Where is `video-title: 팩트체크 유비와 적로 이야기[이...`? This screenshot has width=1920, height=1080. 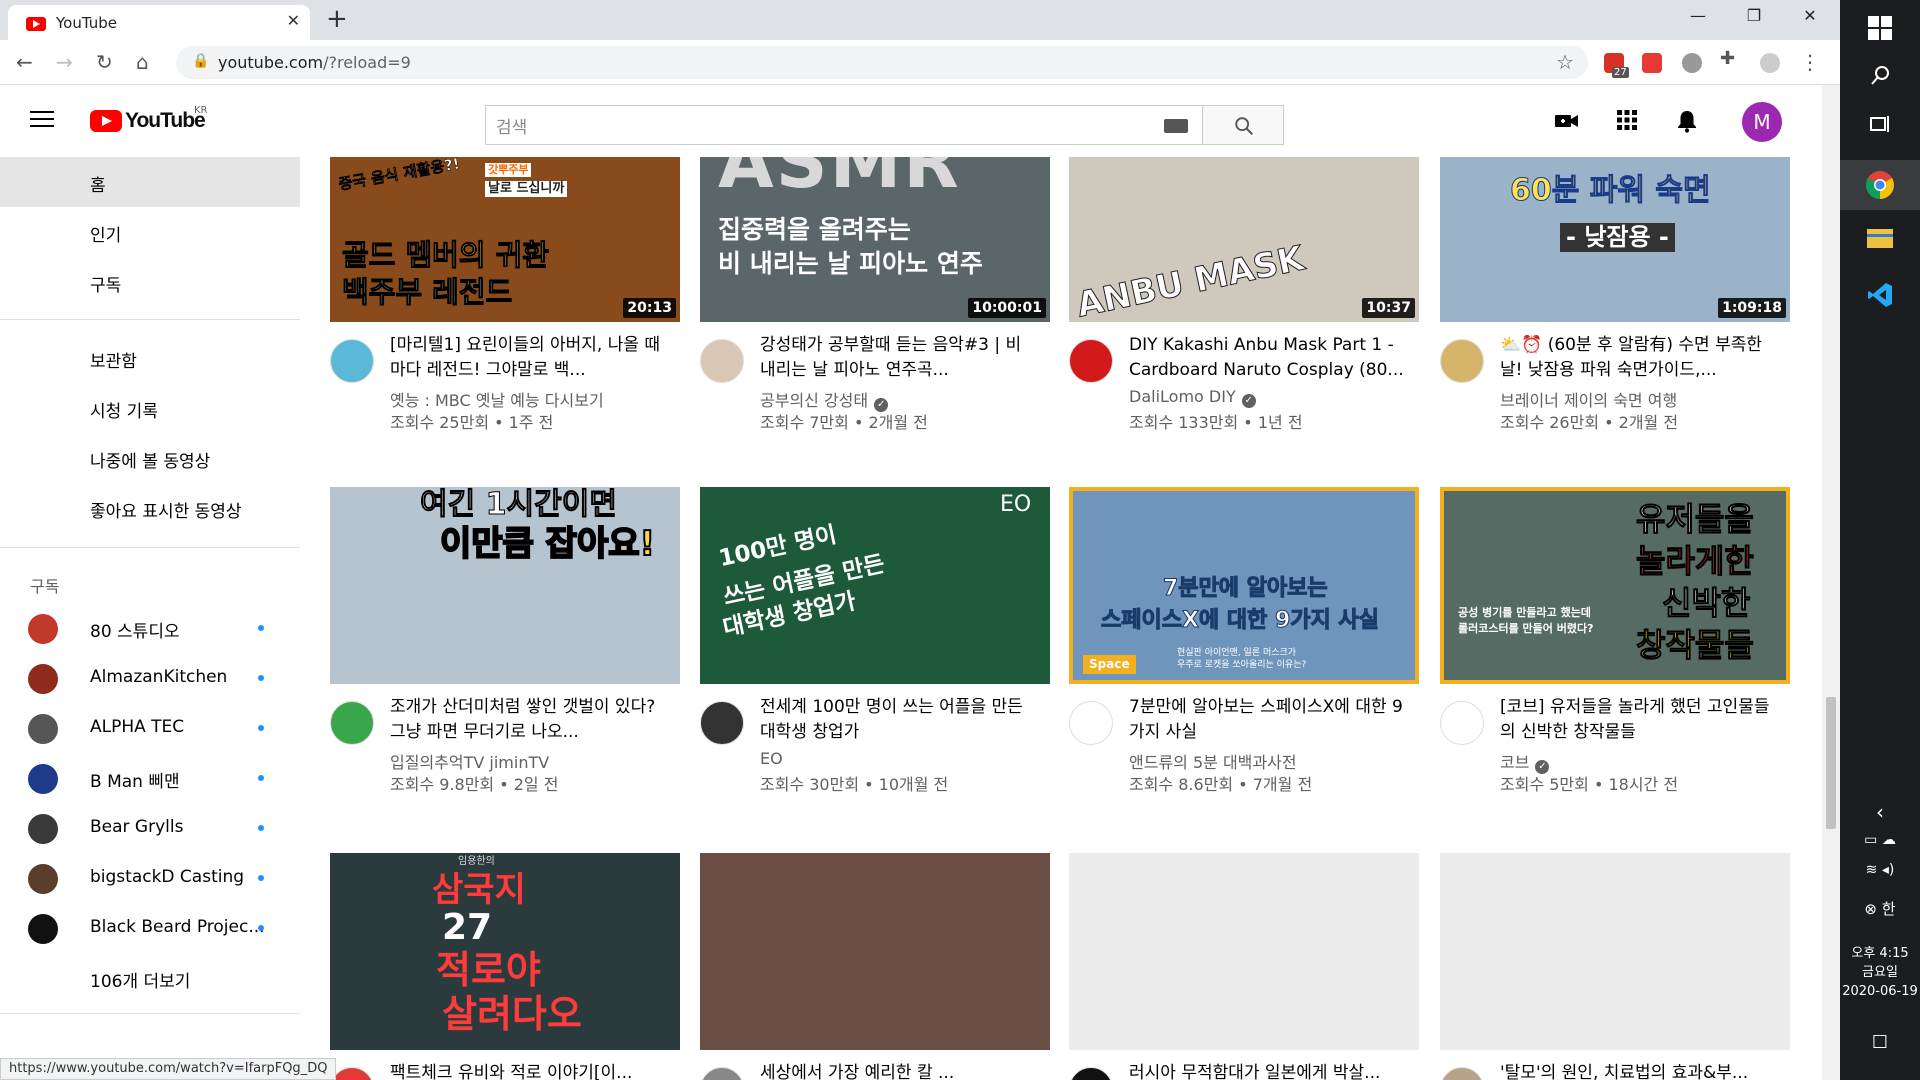 video-title: 팩트체크 유비와 적로 이야기[이... is located at coordinates (530, 1070).